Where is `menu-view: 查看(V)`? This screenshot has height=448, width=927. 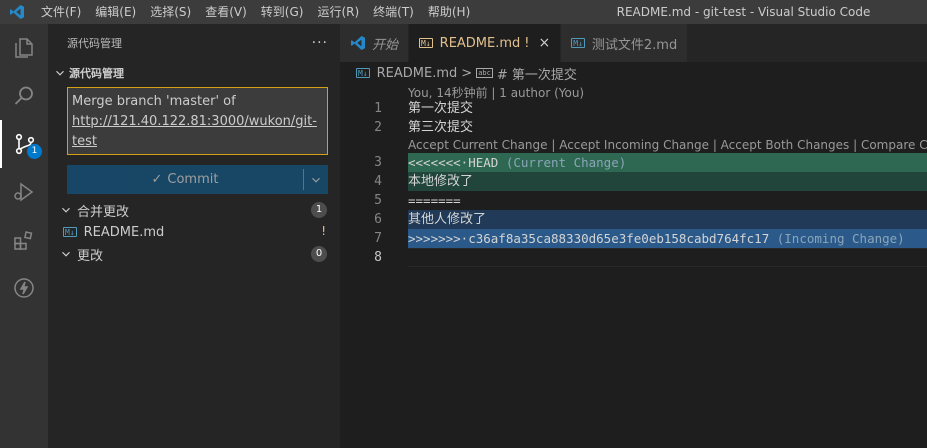 menu-view: 查看(V) is located at coordinates (226, 12).